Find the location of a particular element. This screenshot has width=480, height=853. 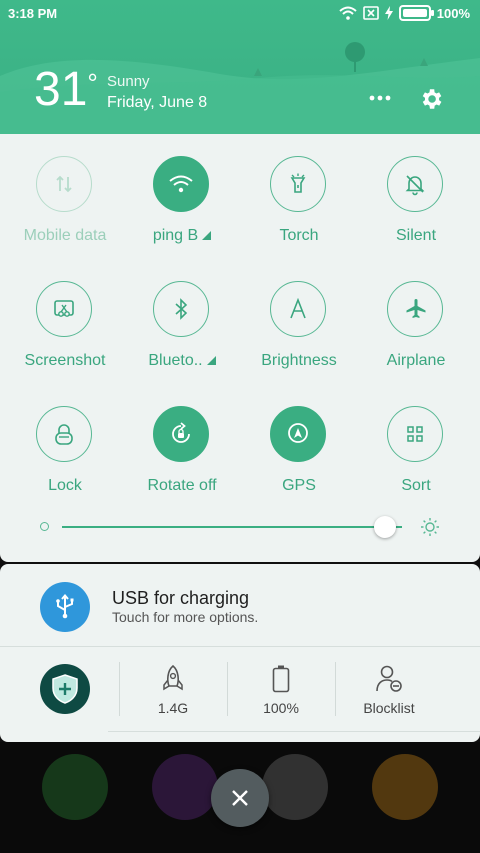

toggle-label: Brightness is located at coordinates (299, 360).